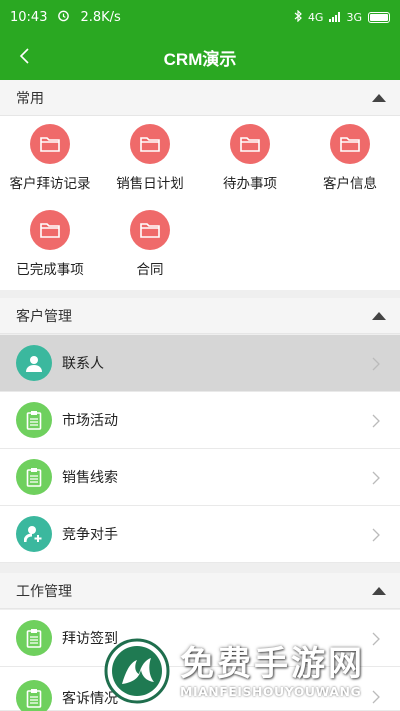 The width and height of the screenshot is (400, 711). What do you see at coordinates (83, 364) in the screenshot?
I see `list-item-label: 联系人` at bounding box center [83, 364].